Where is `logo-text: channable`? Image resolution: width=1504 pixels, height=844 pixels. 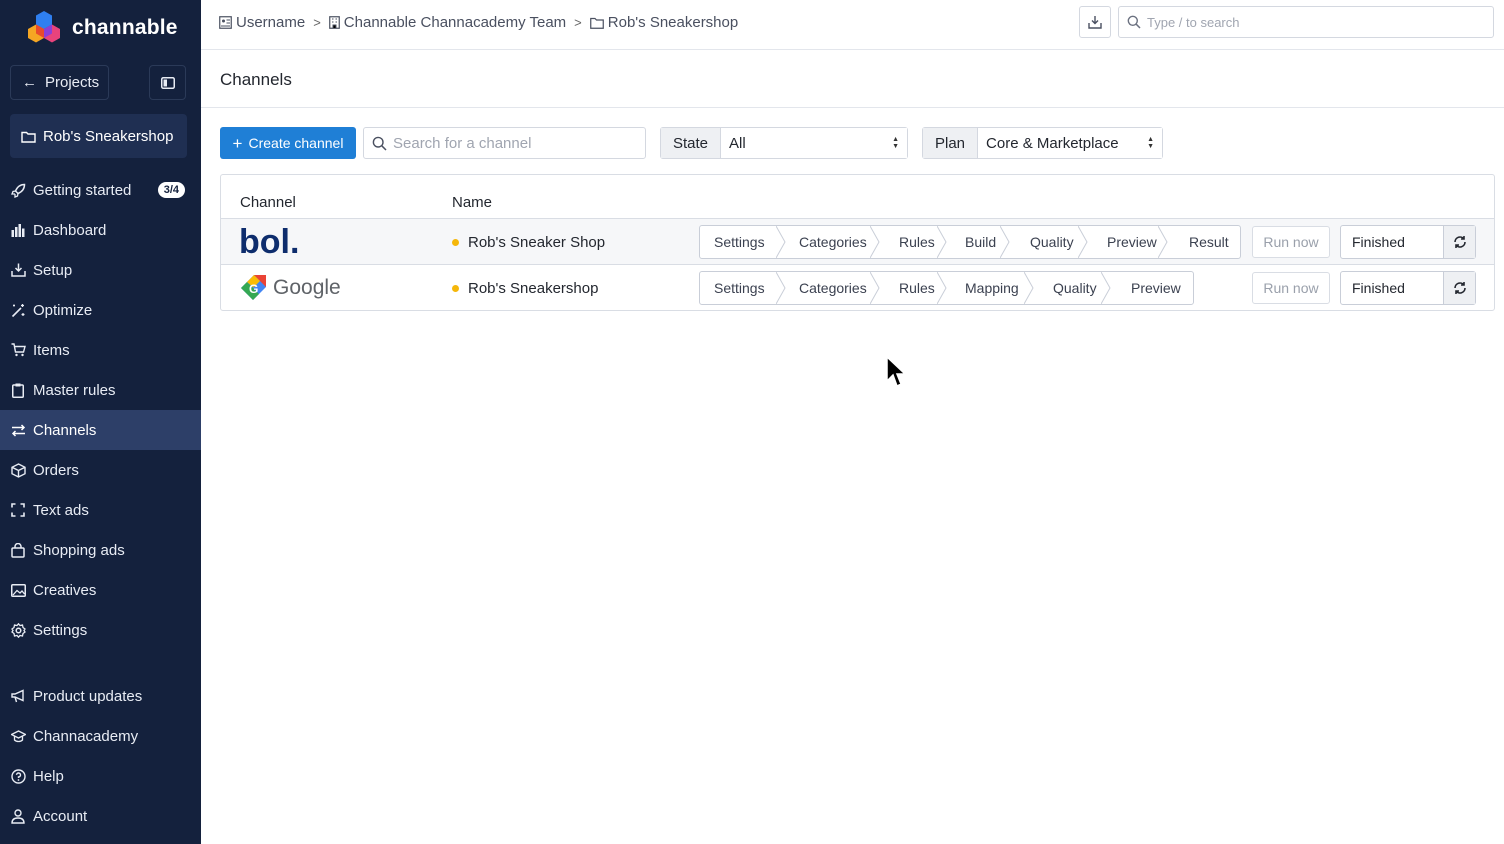
logo-text: channable is located at coordinates (125, 27).